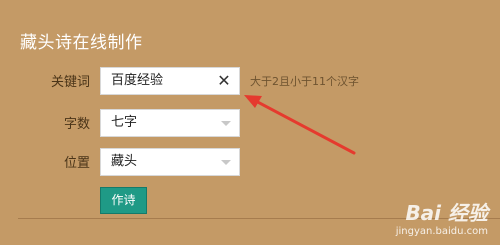 Image resolution: width=500 pixels, height=245 pixels. I want to click on arrow-shaft, so click(303, 126).